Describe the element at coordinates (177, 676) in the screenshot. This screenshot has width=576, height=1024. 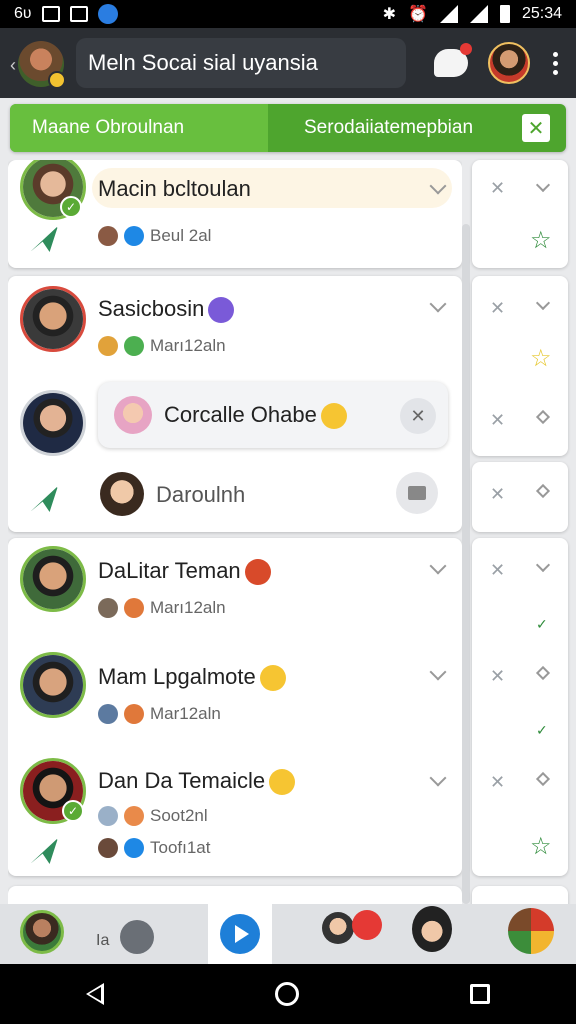
I see `contact-name-text: Mam Lpgalmote` at that location.